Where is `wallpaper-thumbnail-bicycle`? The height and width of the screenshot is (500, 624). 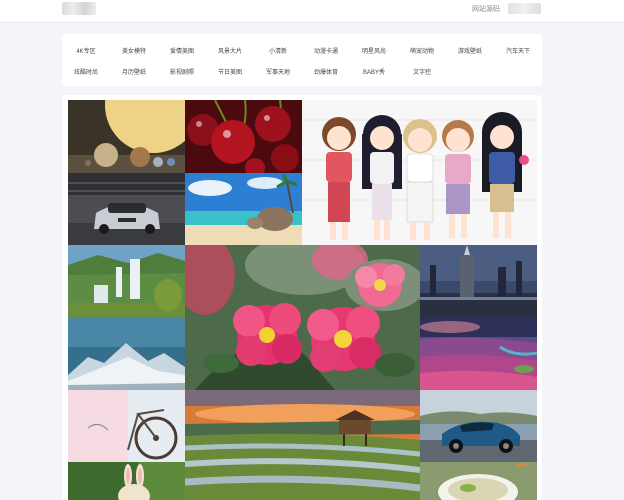
wallpaper-thumbnail-bicycle is located at coordinates (126, 426).